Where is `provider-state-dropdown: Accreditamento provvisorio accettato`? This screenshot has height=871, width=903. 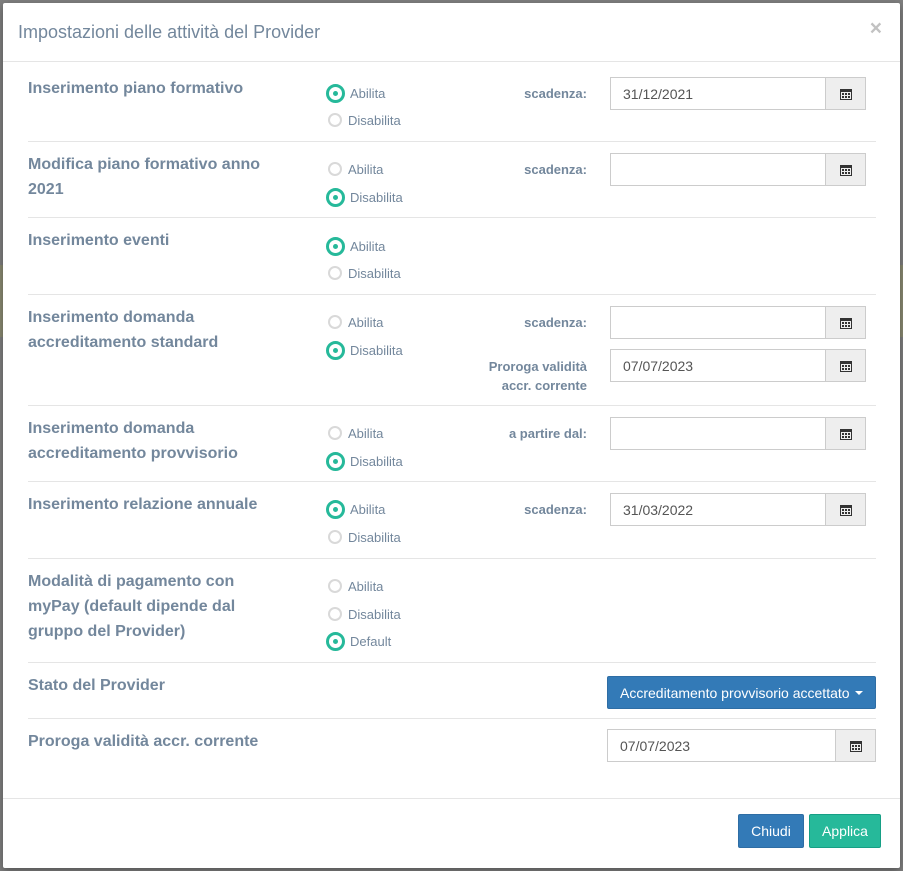
provider-state-dropdown: Accreditamento provvisorio accettato is located at coordinates (741, 692).